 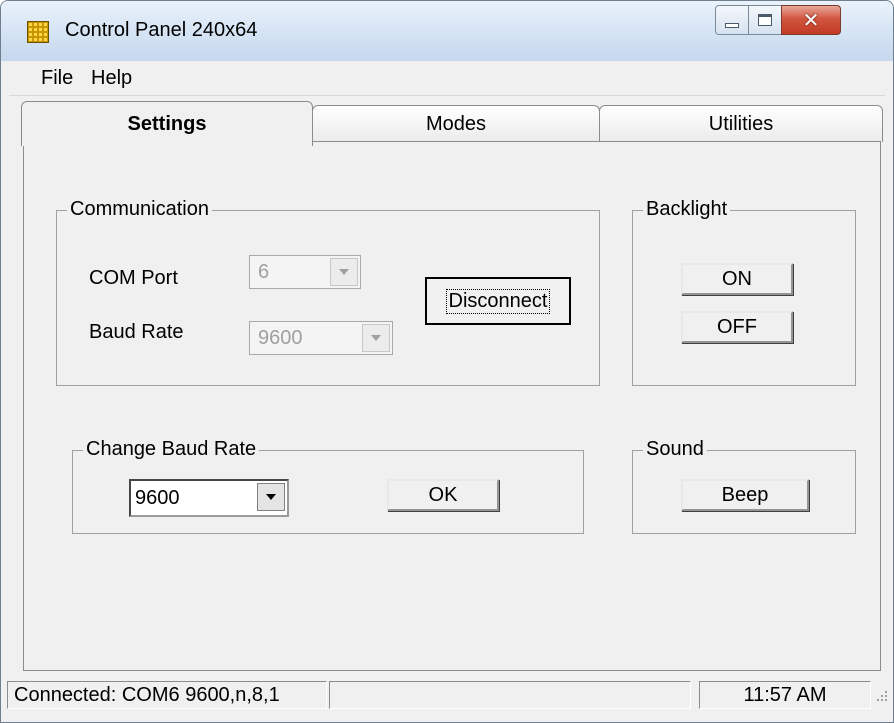 I want to click on com-port-select: 6, so click(x=305, y=272).